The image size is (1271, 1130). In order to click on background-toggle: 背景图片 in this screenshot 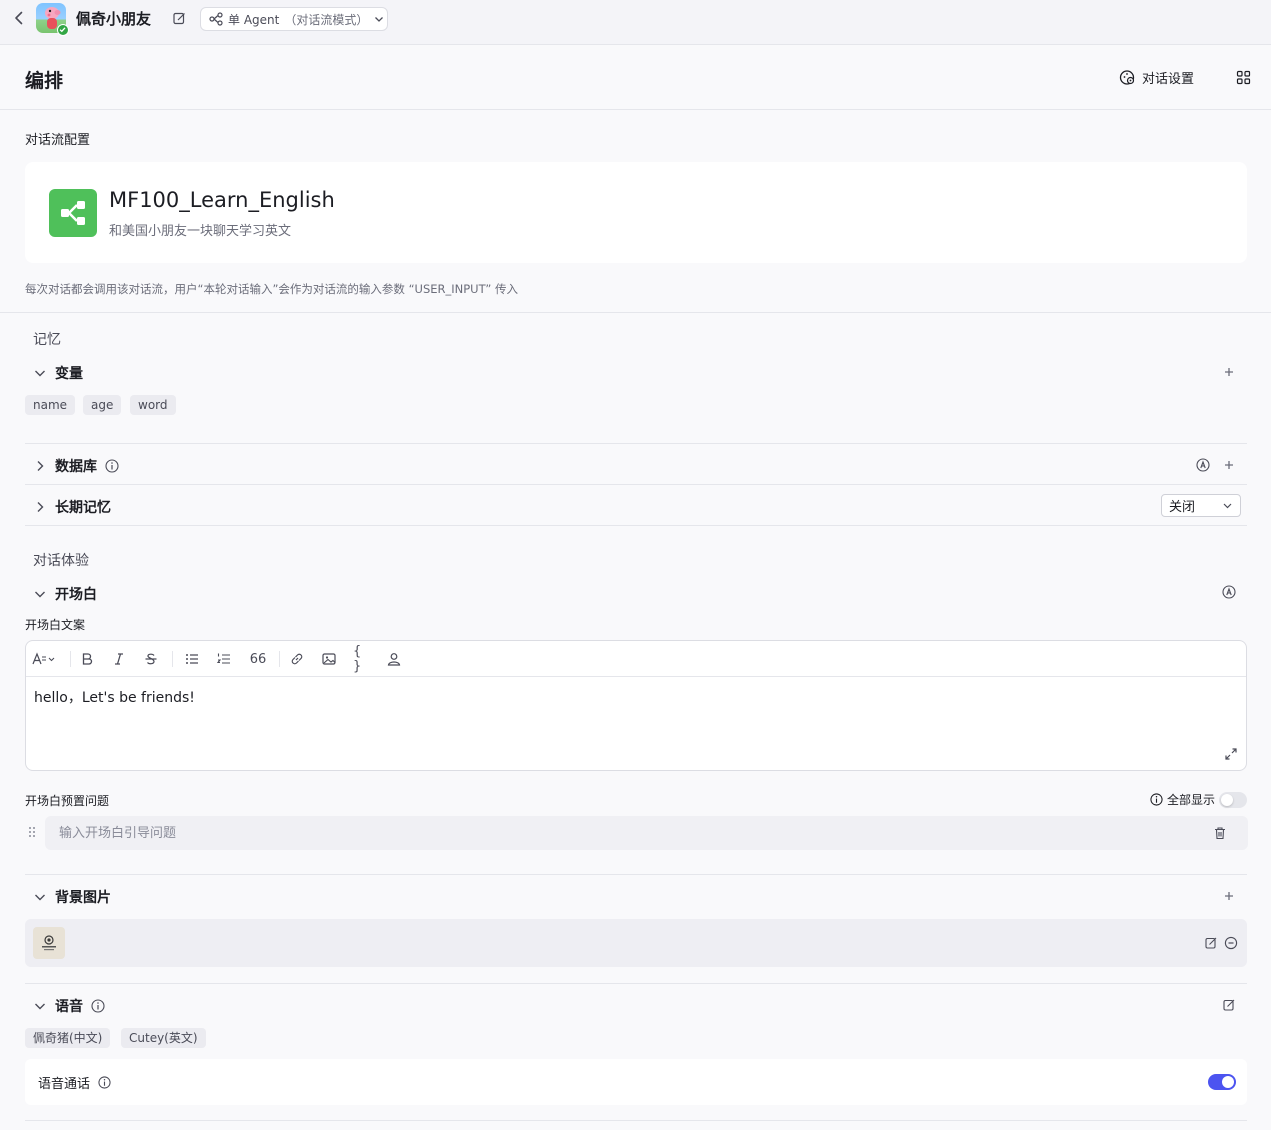, I will do `click(72, 897)`.